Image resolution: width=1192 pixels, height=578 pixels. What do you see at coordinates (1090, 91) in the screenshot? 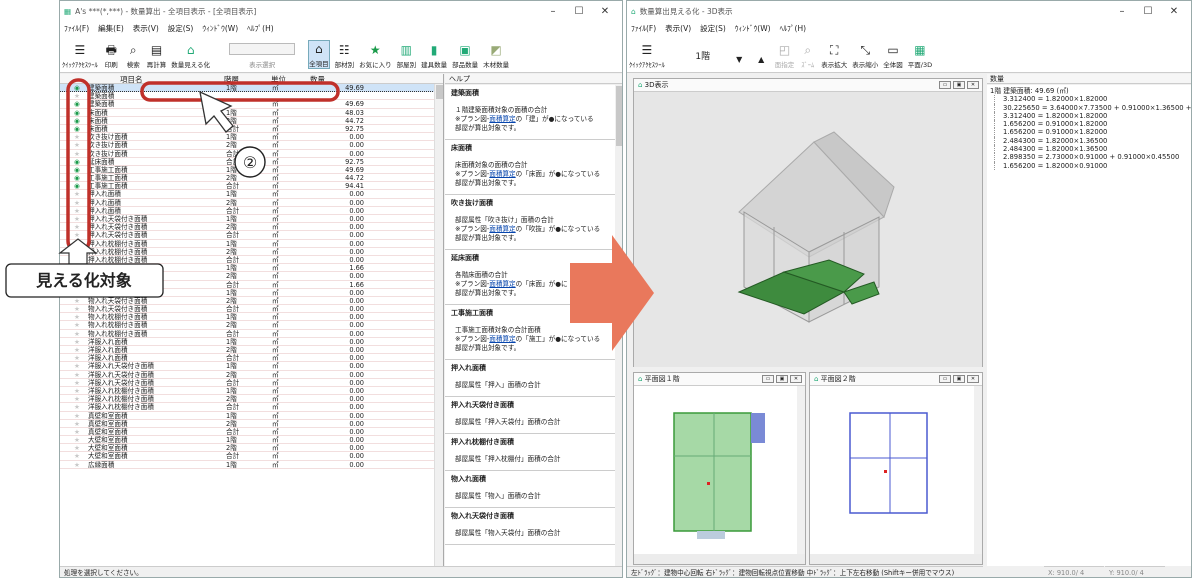
I see `tree-root: 1階 建築面積: 49.69 (㎡)` at bounding box center [1090, 91].